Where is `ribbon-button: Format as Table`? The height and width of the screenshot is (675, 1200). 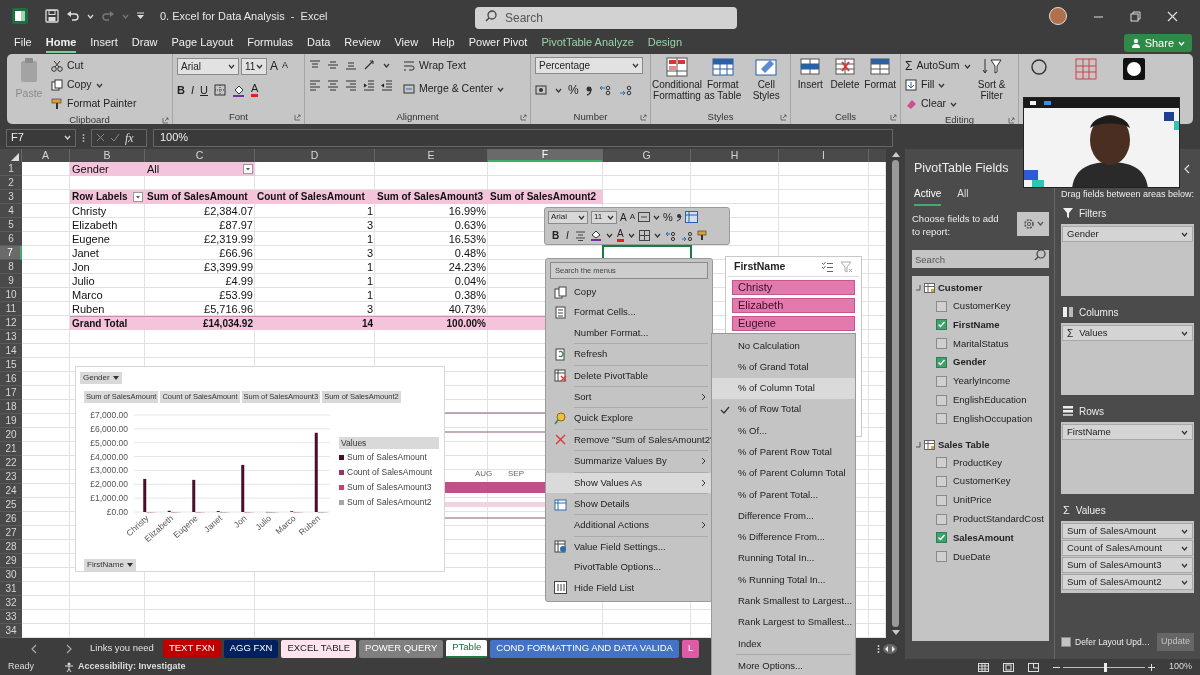
ribbon-button: Format as Table is located at coordinates (723, 83).